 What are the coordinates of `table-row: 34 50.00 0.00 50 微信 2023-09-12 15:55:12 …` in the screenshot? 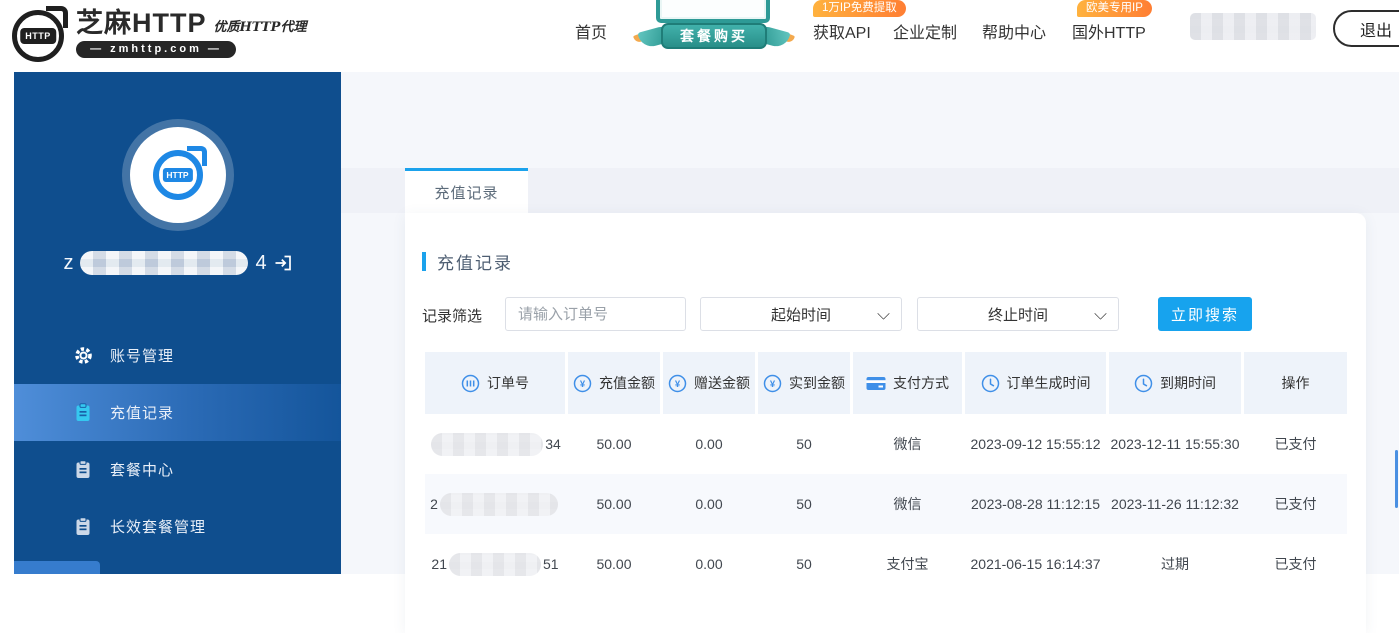 It's located at (886, 444).